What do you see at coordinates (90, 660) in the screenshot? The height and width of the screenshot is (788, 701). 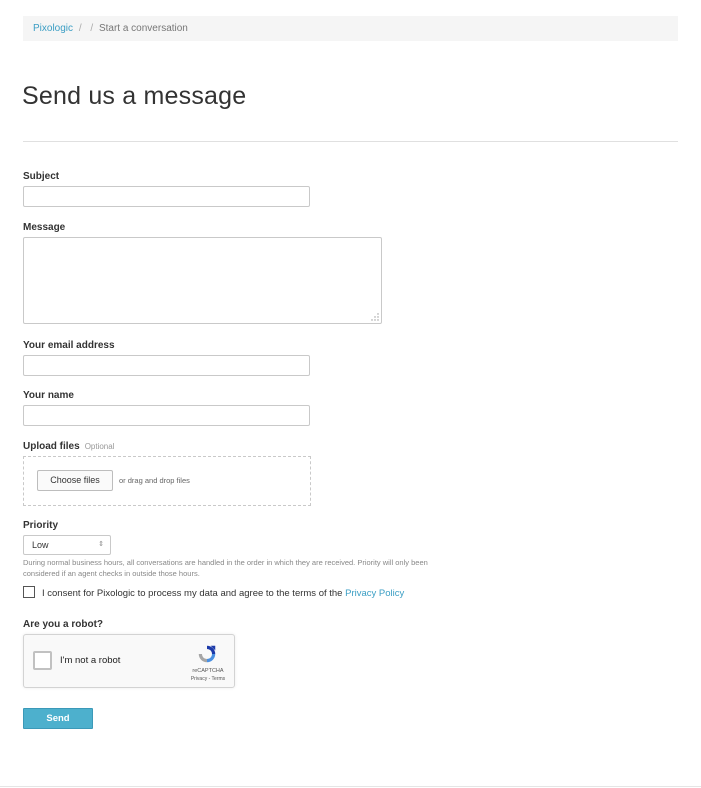 I see `recaptcha-label: I'm not a robot` at bounding box center [90, 660].